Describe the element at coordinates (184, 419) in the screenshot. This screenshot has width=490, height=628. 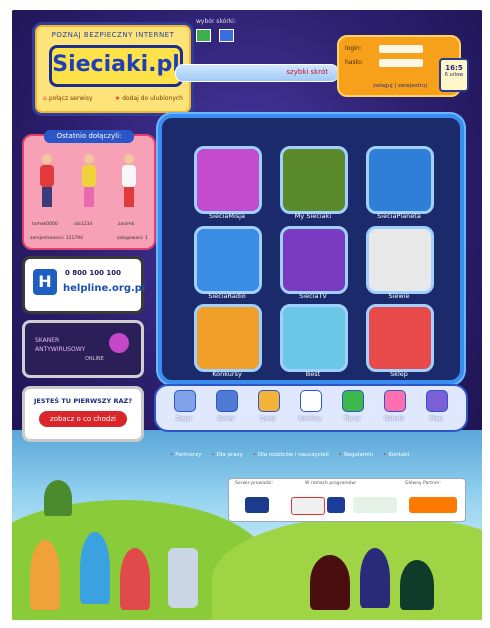
I see `icon-label: Zegar` at that location.